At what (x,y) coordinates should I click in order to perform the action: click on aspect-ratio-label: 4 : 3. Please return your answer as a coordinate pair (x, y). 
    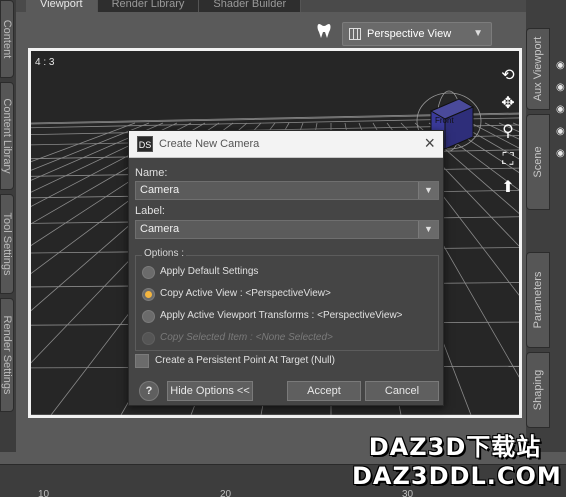
    Looking at the image, I should click on (45, 62).